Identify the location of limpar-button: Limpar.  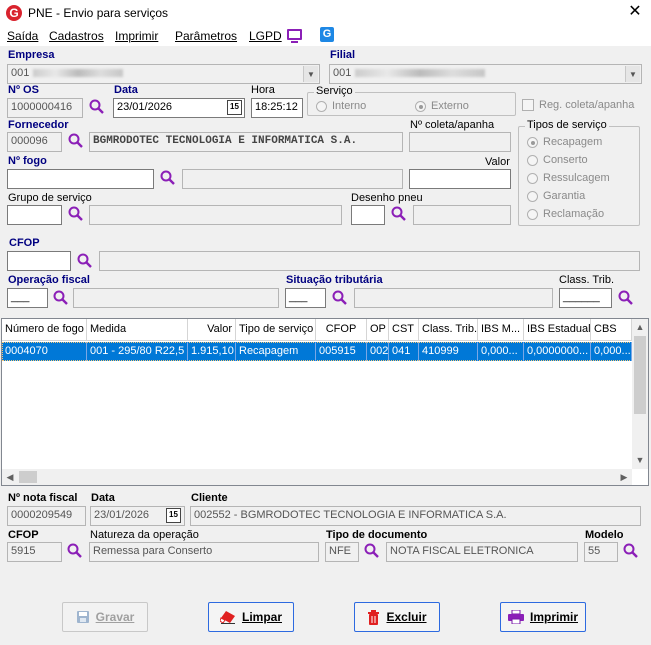
(251, 617).